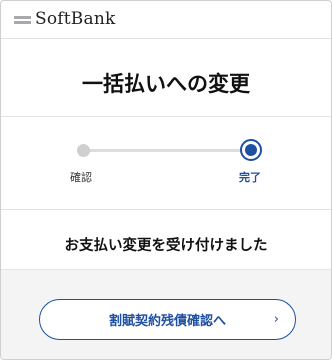  What do you see at coordinates (250, 177) in the screenshot?
I see `step-label-complete: 完了` at bounding box center [250, 177].